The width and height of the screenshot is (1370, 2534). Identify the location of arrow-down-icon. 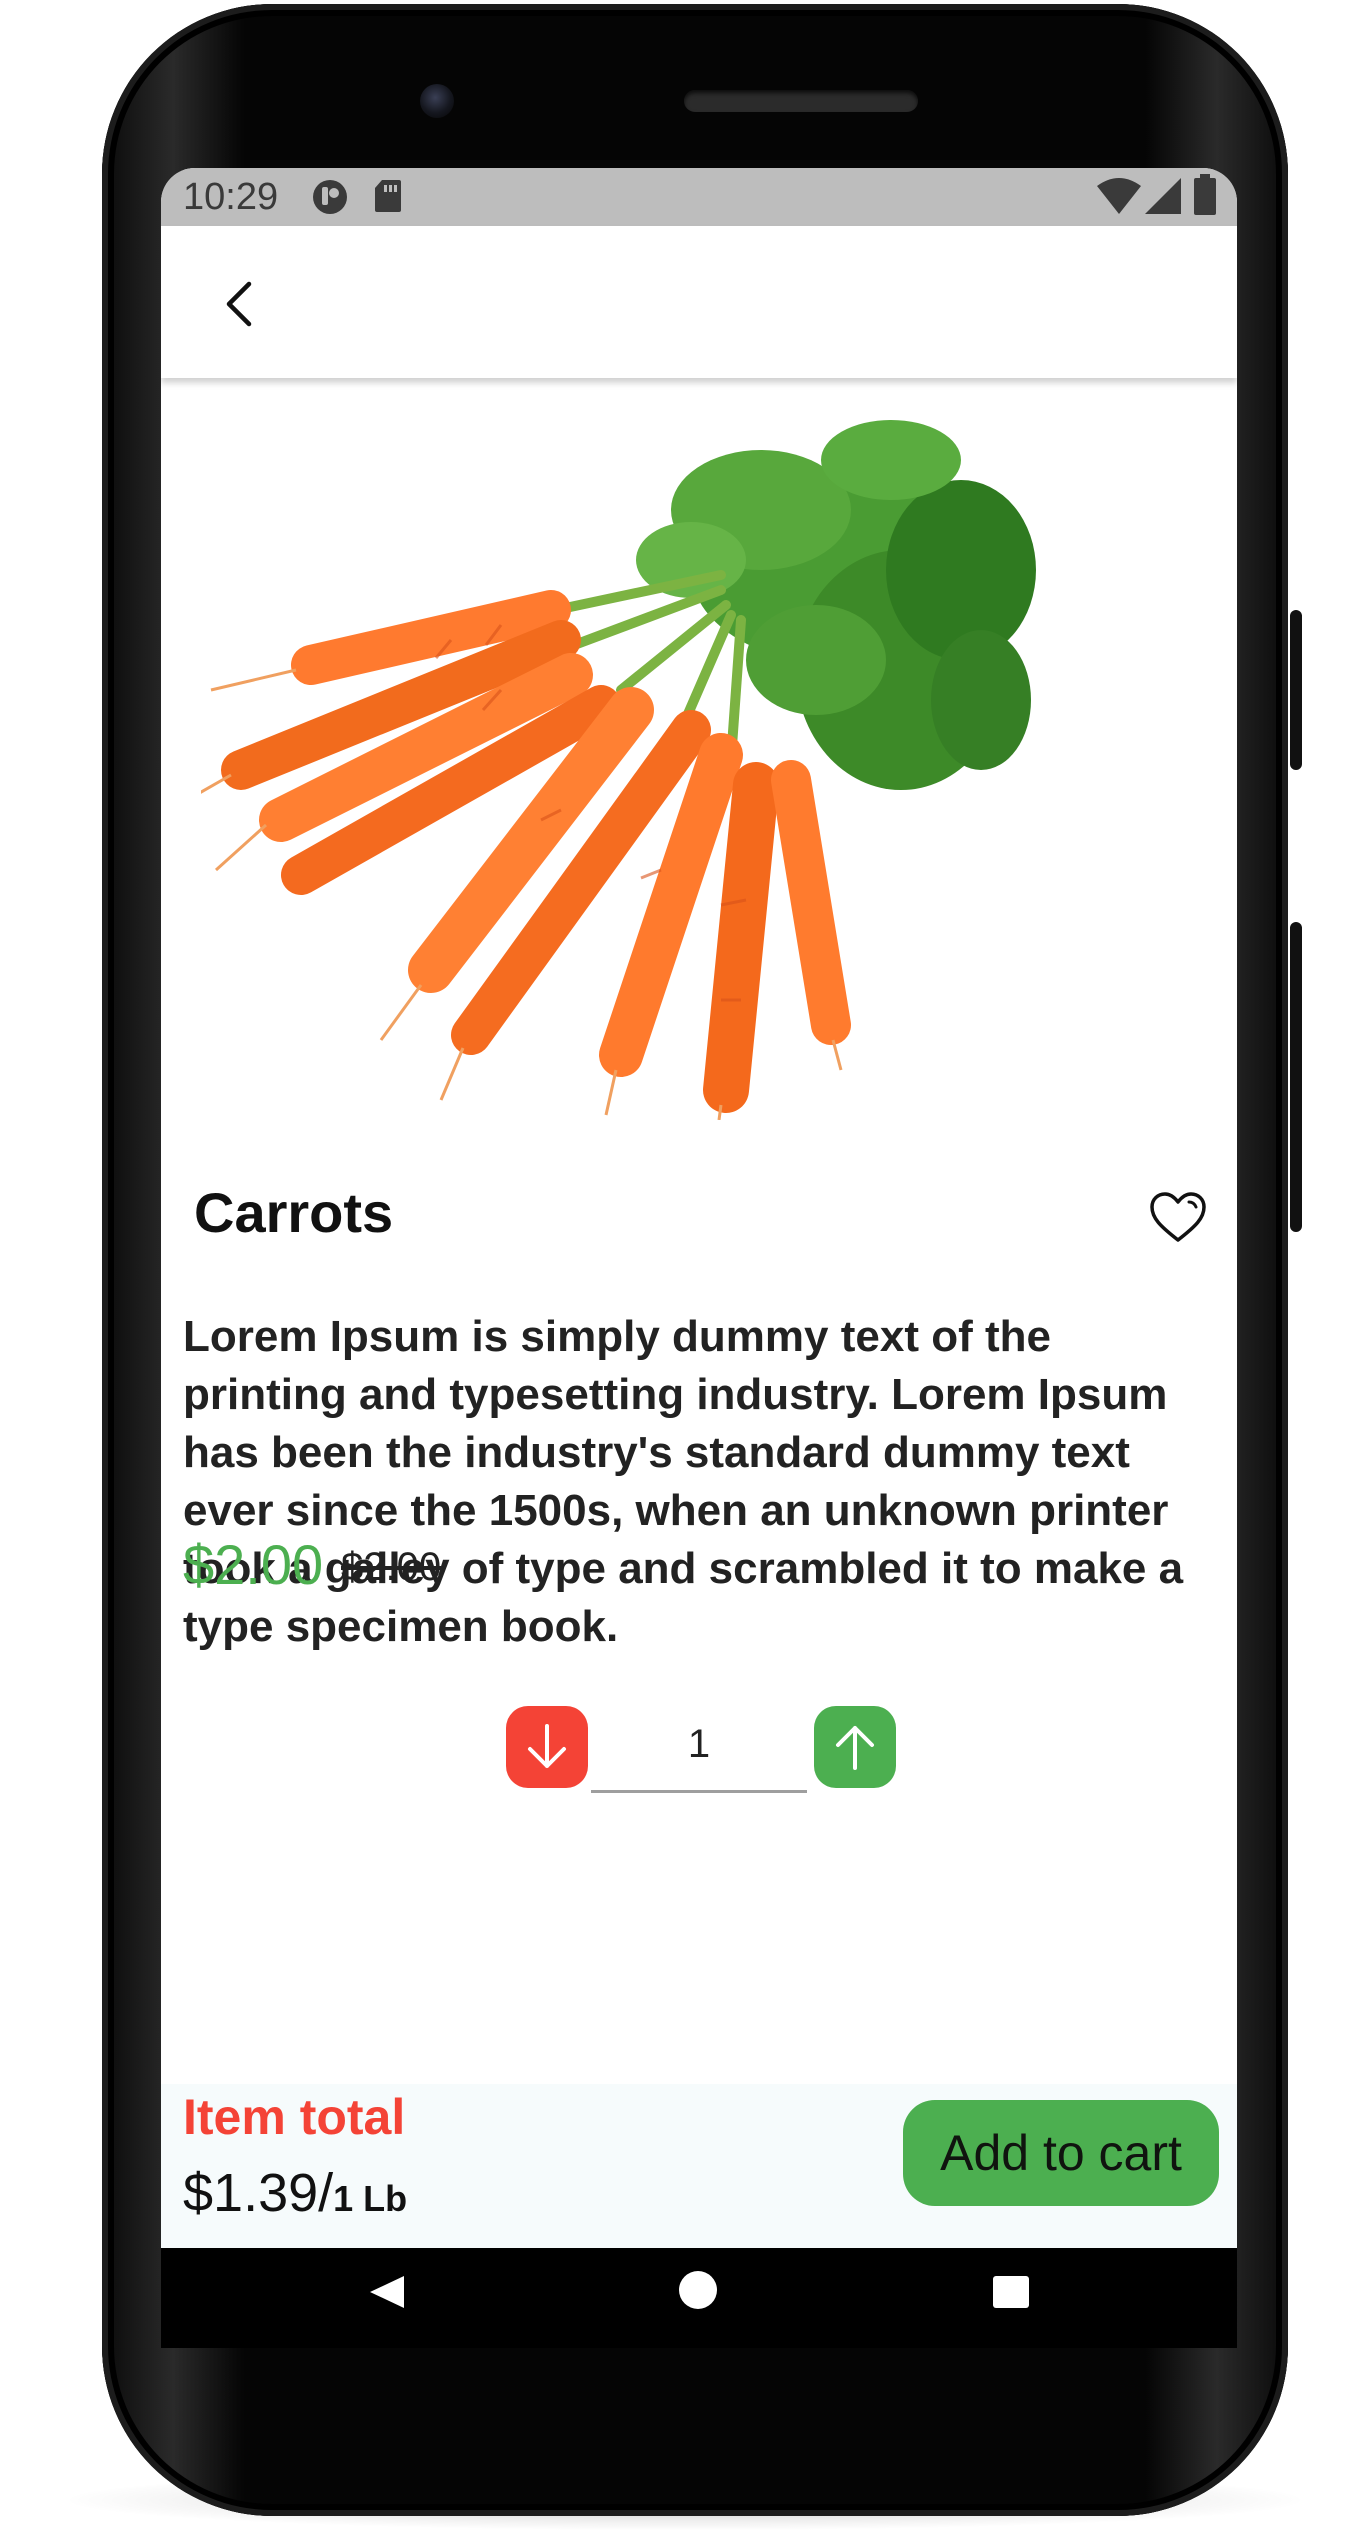
(547, 1746).